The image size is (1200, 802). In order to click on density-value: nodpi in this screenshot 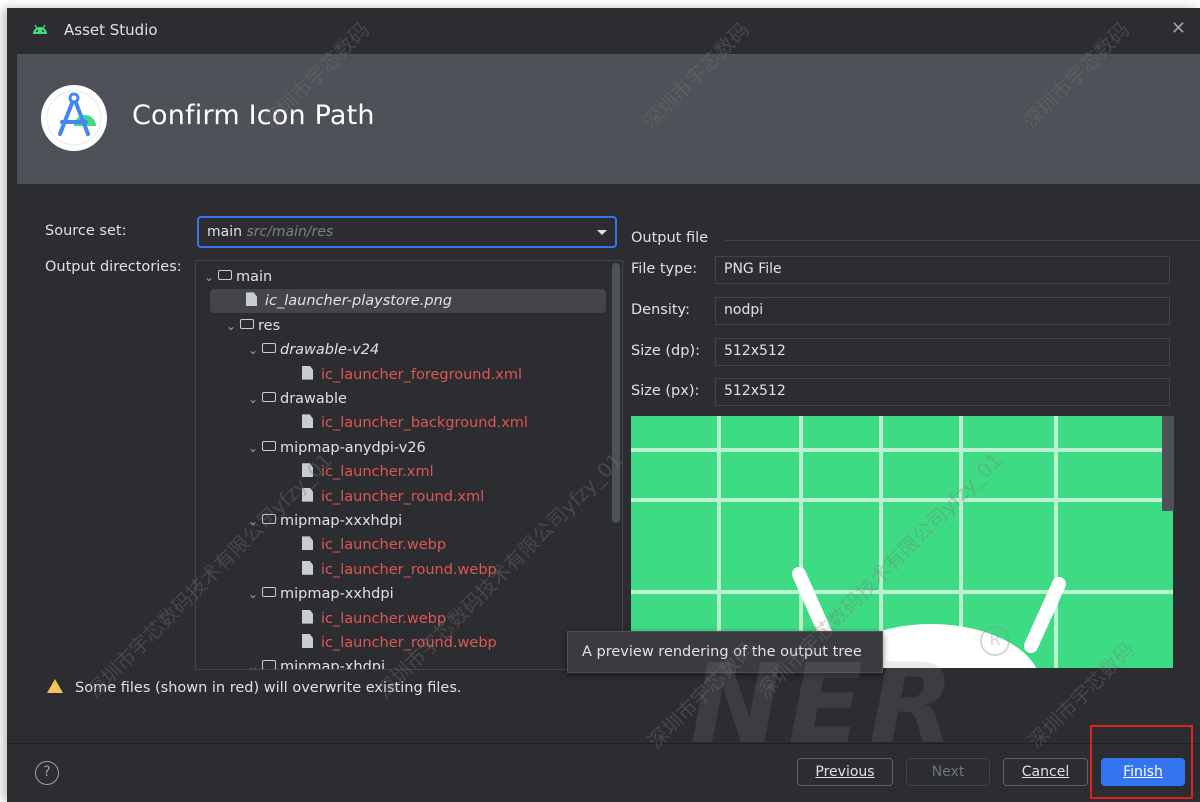, I will do `click(744, 310)`.